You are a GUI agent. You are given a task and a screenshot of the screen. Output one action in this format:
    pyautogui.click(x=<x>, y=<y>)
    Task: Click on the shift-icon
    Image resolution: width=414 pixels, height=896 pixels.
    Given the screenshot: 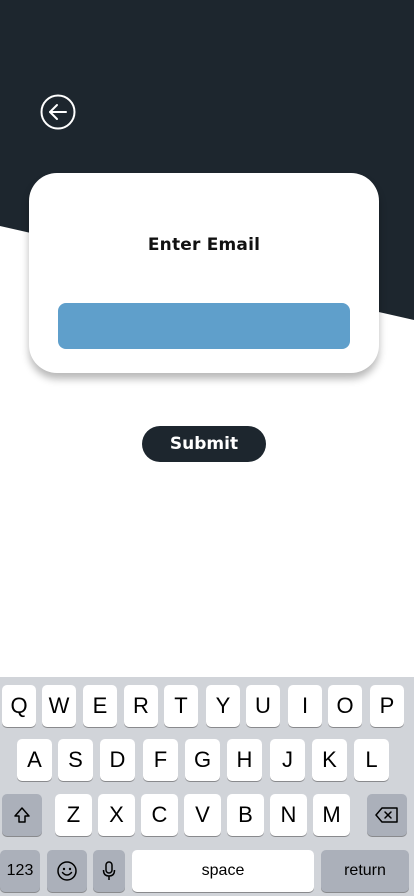 What is the action you would take?
    pyautogui.click(x=22, y=815)
    